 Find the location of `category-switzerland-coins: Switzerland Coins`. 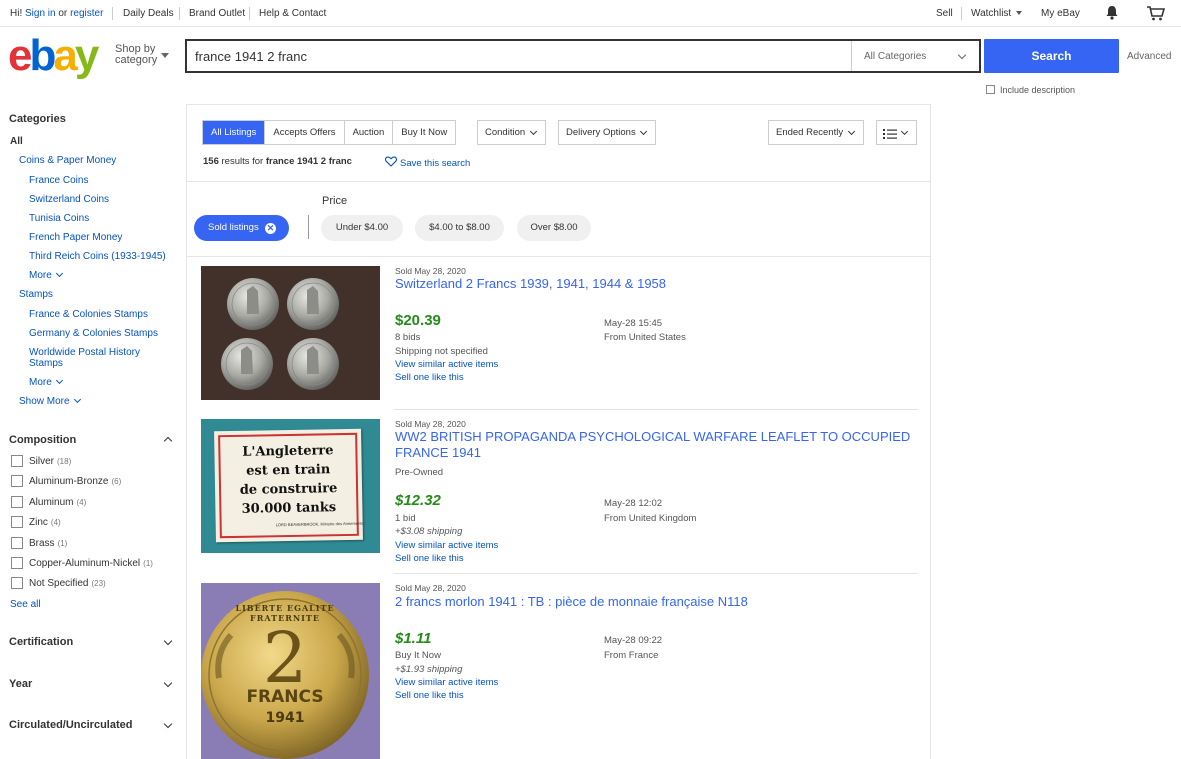

category-switzerland-coins: Switzerland Coins is located at coordinates (69, 199).